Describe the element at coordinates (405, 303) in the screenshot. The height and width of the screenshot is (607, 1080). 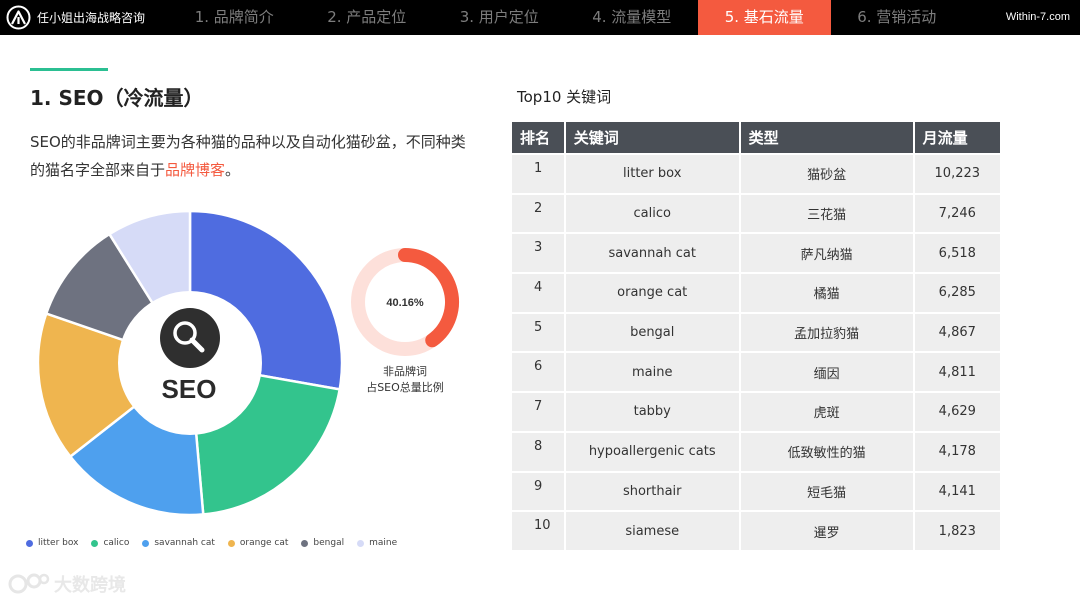
I see `ratio-value: 40.16%` at that location.